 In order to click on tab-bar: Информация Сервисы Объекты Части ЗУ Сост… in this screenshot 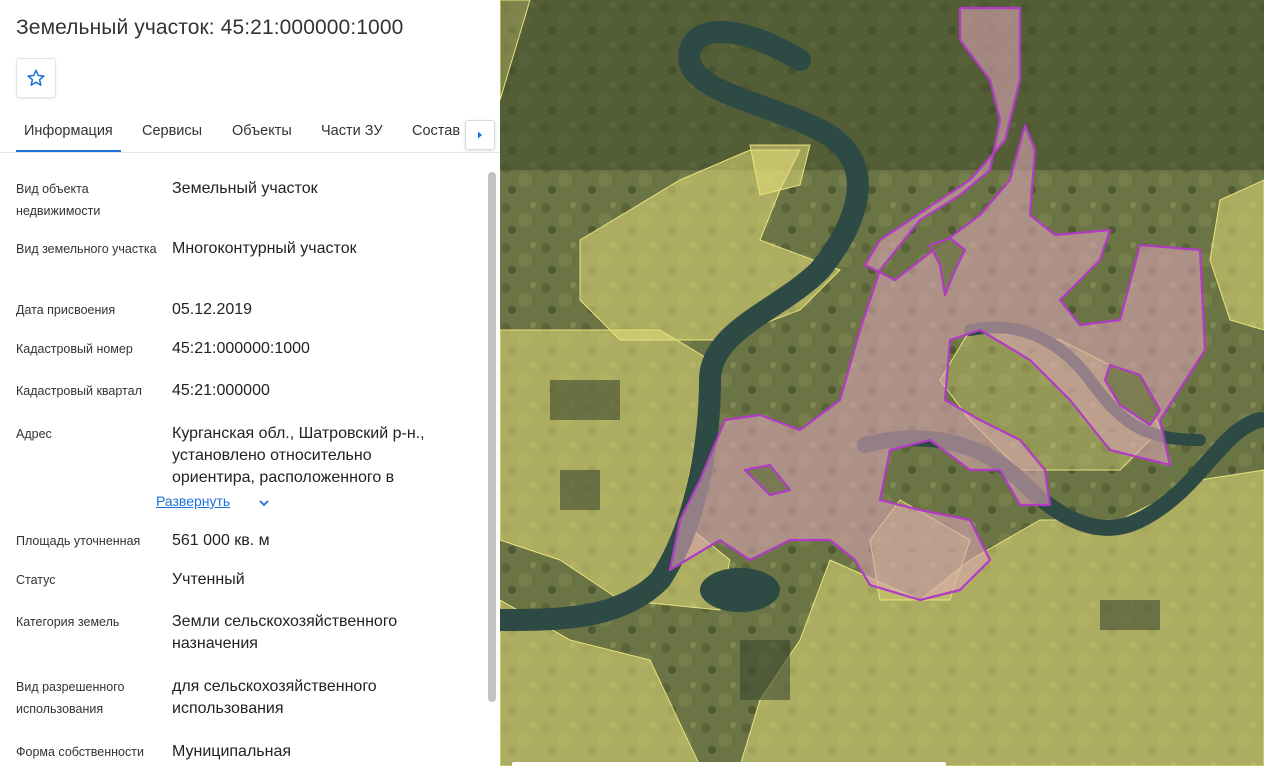, I will do `click(250, 132)`.